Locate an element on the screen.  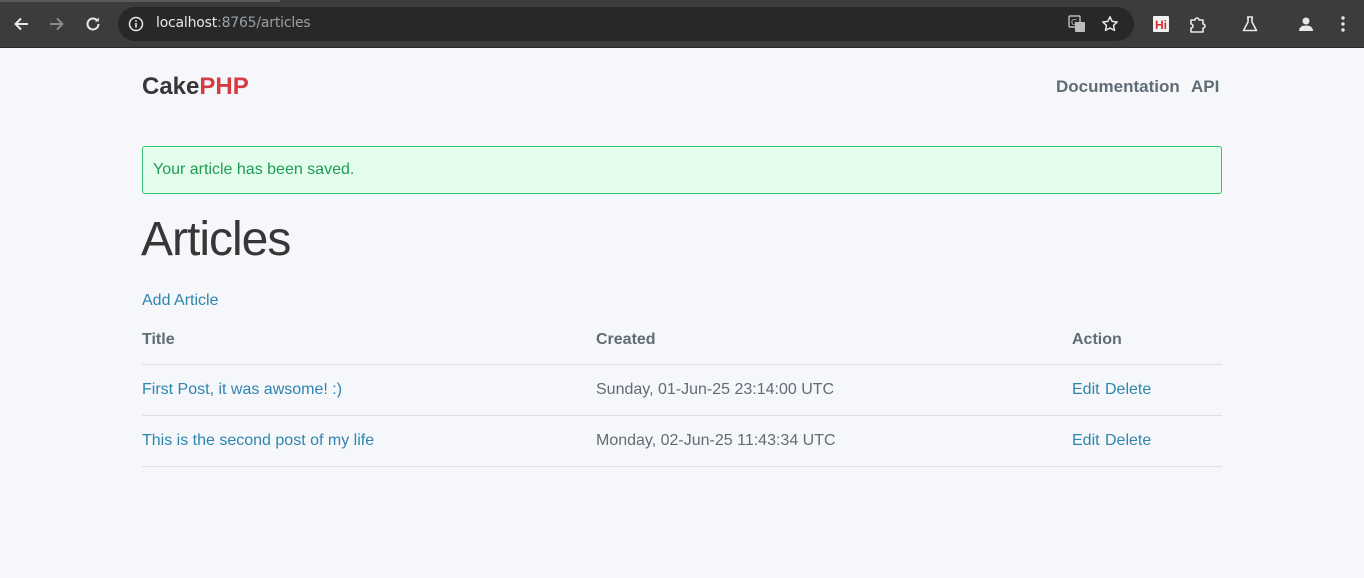
article-created: Sunday, 01-Jun-25 23:14:00 UTC is located at coordinates (715, 389).